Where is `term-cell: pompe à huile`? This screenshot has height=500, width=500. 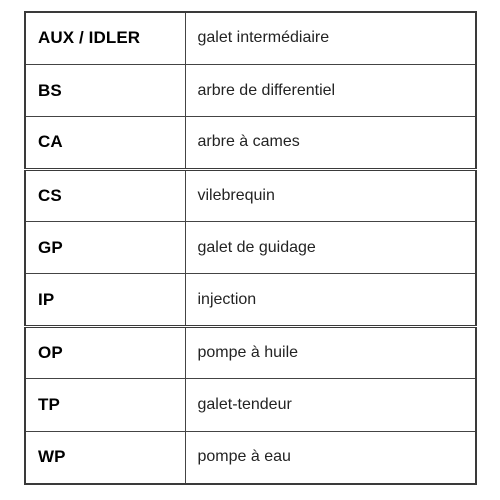
term-cell: pompe à huile is located at coordinates (330, 353).